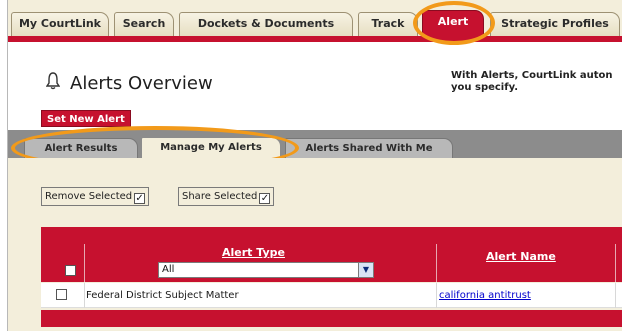  Describe the element at coordinates (70, 270) in the screenshot. I see `select-all-checkbox` at that location.